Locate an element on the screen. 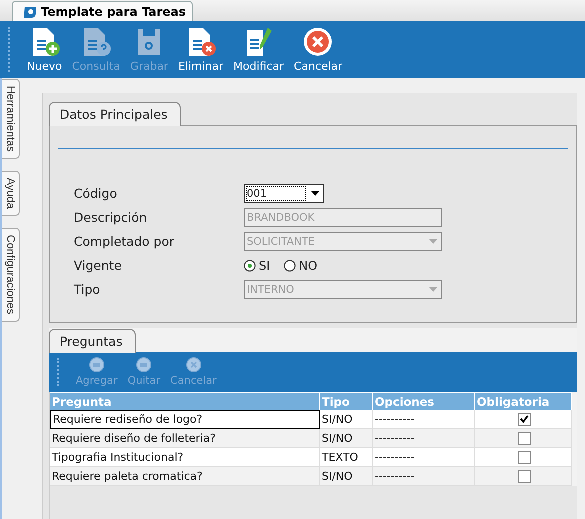 This screenshot has width=585, height=519. panel-tab: Datos Principales is located at coordinates (115, 114).